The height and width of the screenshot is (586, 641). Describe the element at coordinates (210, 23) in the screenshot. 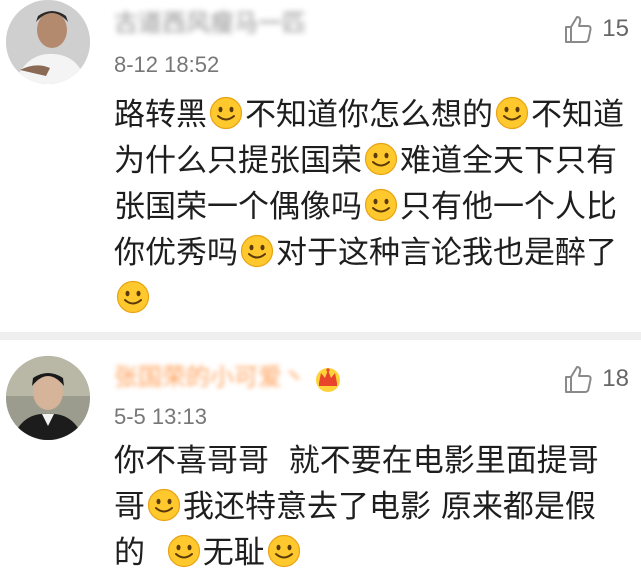

I see `username: 古道西风瘦马一匹` at that location.